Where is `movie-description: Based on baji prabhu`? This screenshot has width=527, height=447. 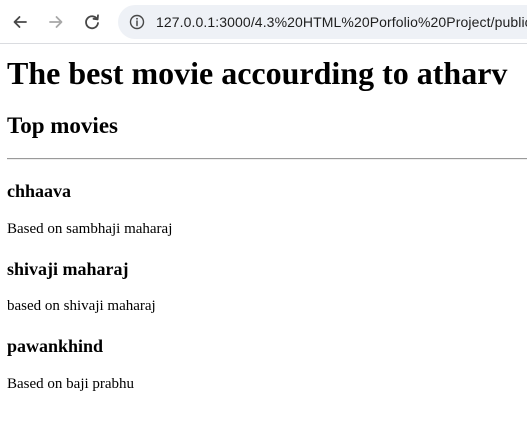 movie-description: Based on baji prabhu is located at coordinates (71, 384).